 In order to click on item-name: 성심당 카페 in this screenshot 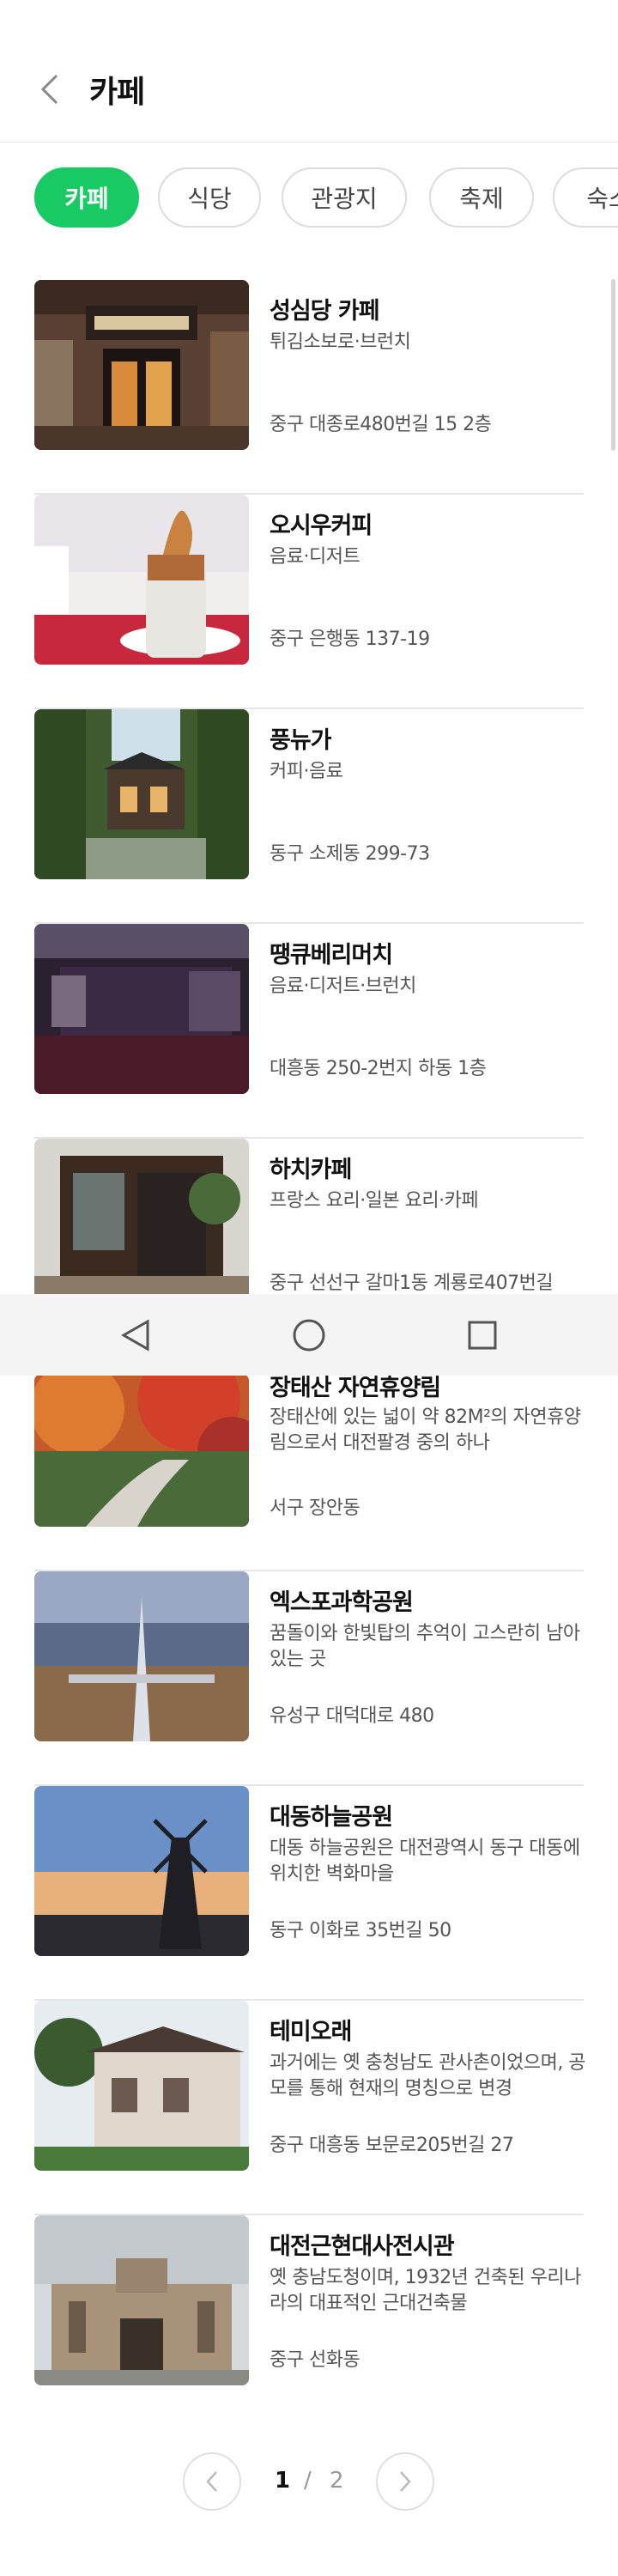, I will do `click(325, 312)`.